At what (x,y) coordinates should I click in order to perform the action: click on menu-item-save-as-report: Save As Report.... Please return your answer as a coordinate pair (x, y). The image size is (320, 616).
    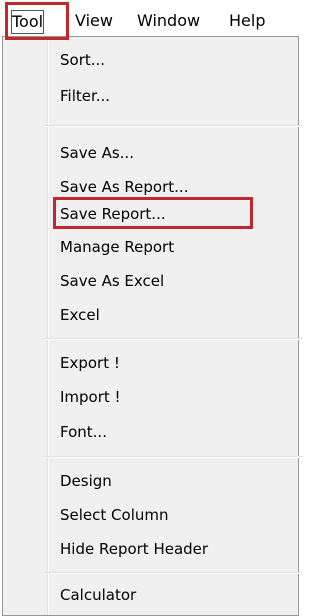
    Looking at the image, I should click on (124, 187).